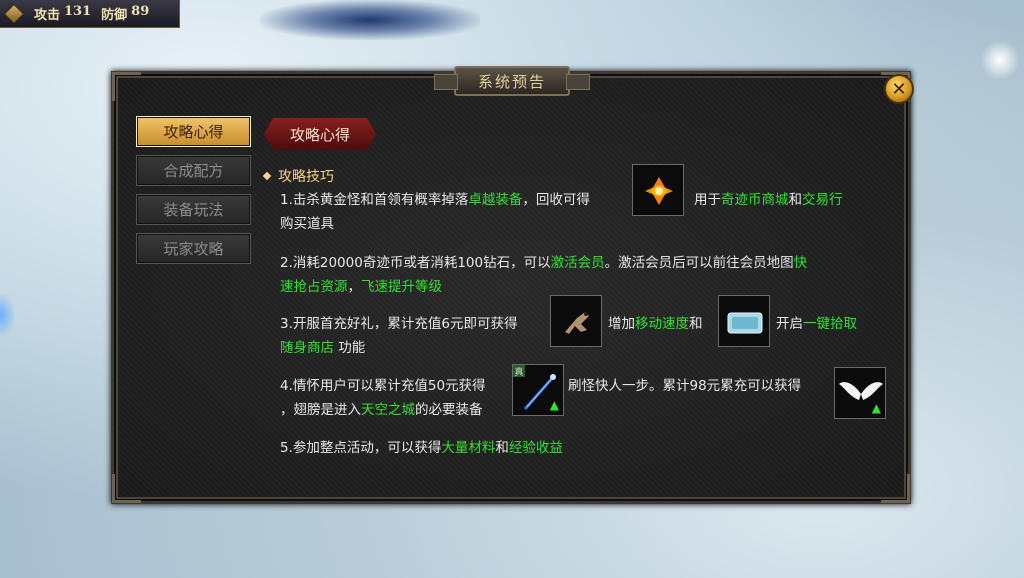  What do you see at coordinates (621, 324) in the screenshot?
I see `tip-text: 增加` at bounding box center [621, 324].